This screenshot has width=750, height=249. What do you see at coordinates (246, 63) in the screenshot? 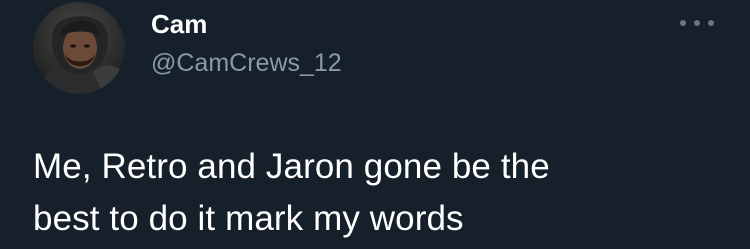
I see `user-handle: @CamCrews_12` at bounding box center [246, 63].